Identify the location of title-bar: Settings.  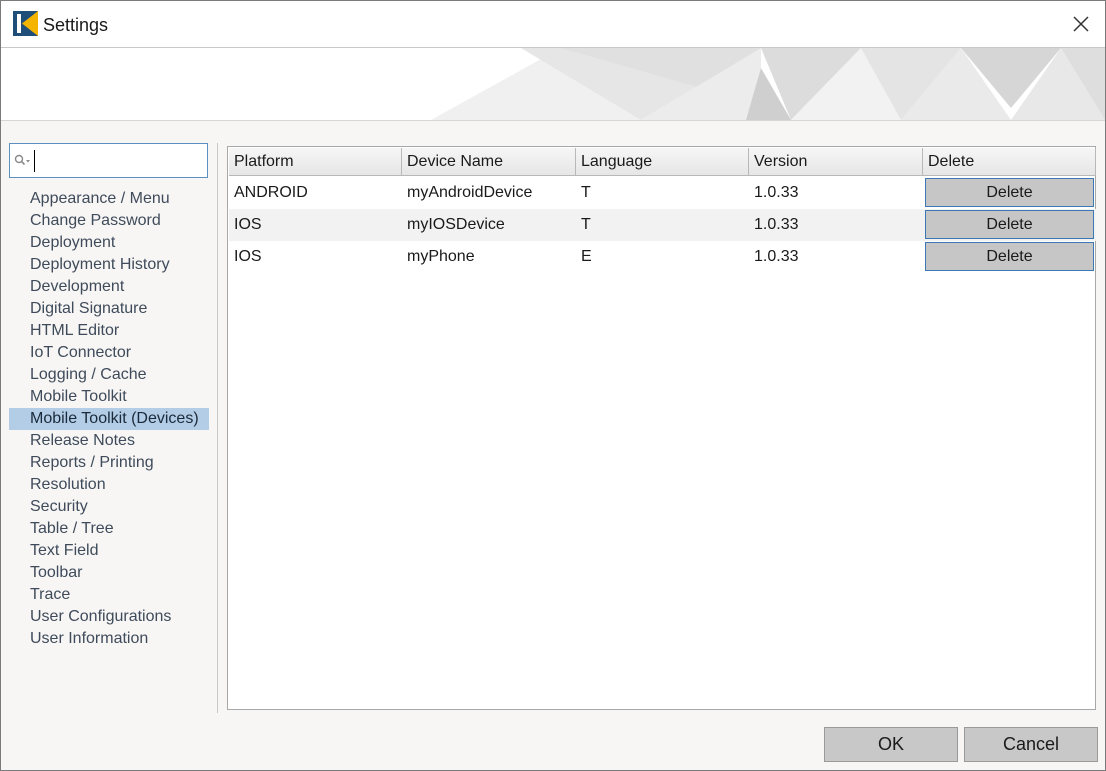
(553, 24).